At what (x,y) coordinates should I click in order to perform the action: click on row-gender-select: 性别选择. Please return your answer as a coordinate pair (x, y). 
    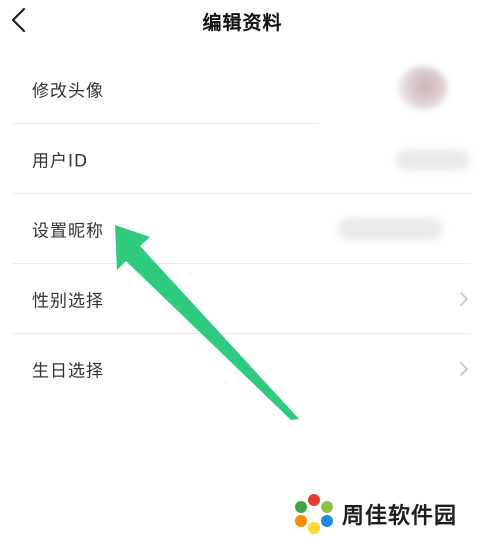
    Looking at the image, I should click on (242, 299).